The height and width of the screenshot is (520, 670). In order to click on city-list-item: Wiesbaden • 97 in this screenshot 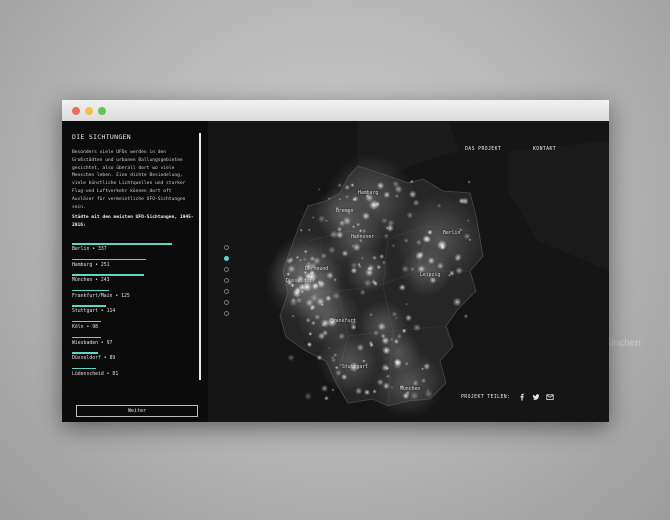, I will do `click(134, 344)`.